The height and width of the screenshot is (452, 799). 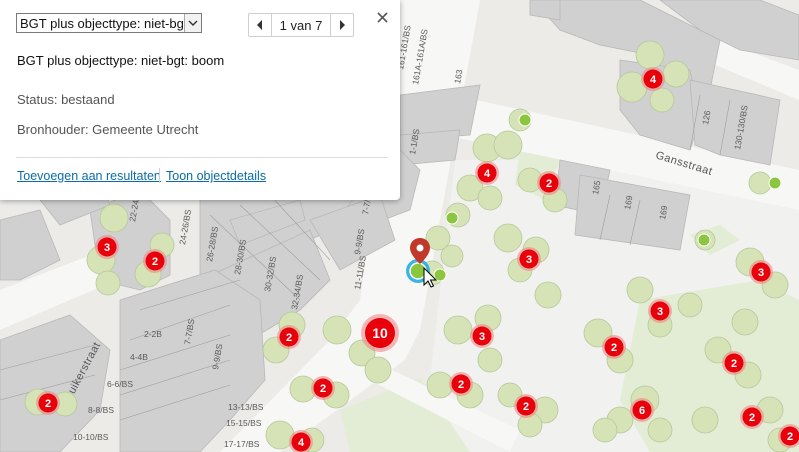 I want to click on feature-count: 1 van 7, so click(x=301, y=25).